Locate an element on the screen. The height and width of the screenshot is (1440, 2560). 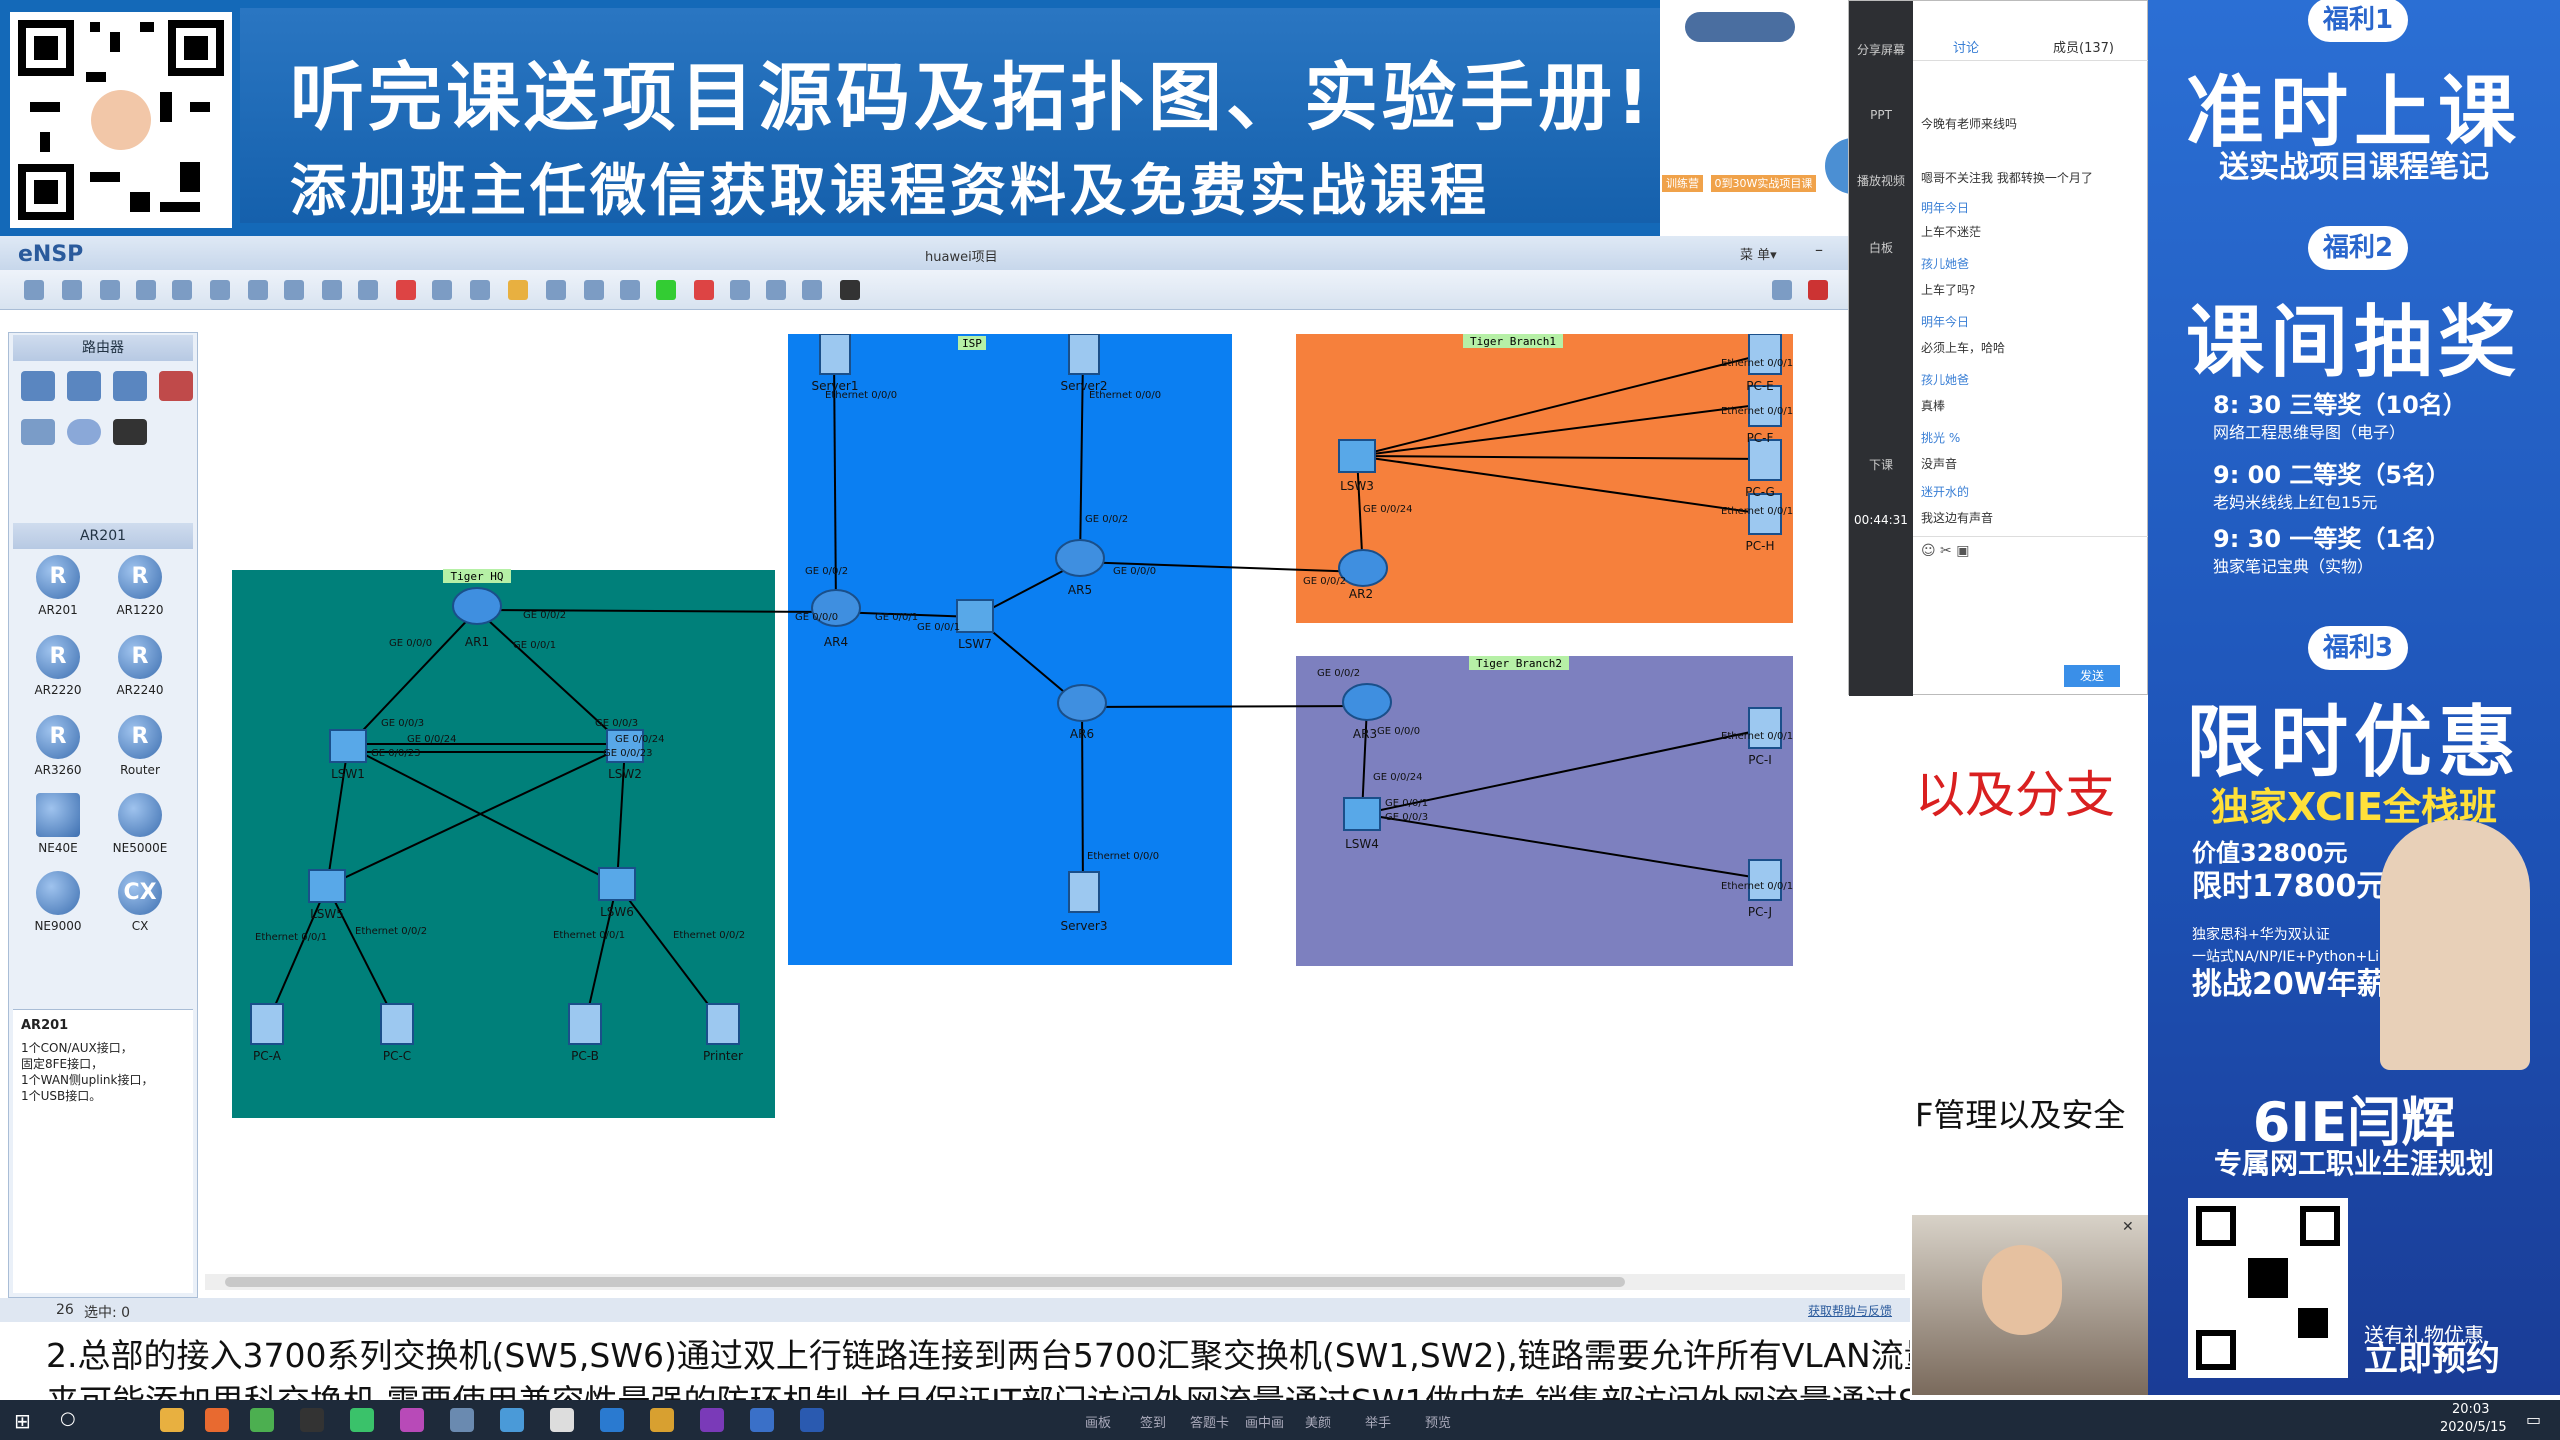
start-icon is located at coordinates (666, 290).